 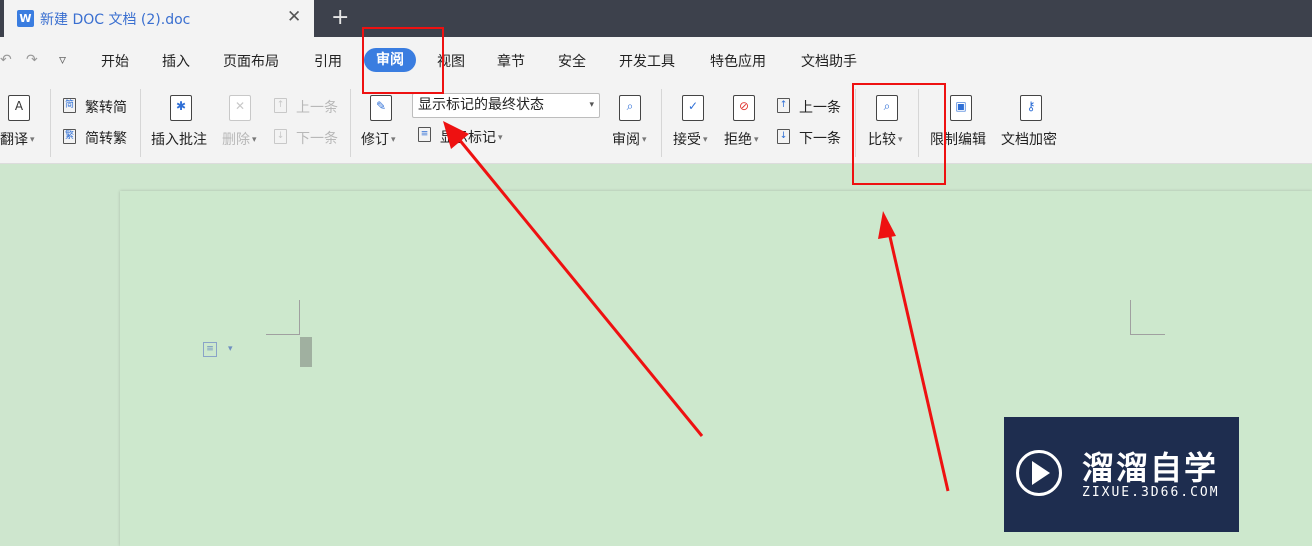 What do you see at coordinates (1150, 468) in the screenshot?
I see `watermark-title: 溜溜自学` at bounding box center [1150, 468].